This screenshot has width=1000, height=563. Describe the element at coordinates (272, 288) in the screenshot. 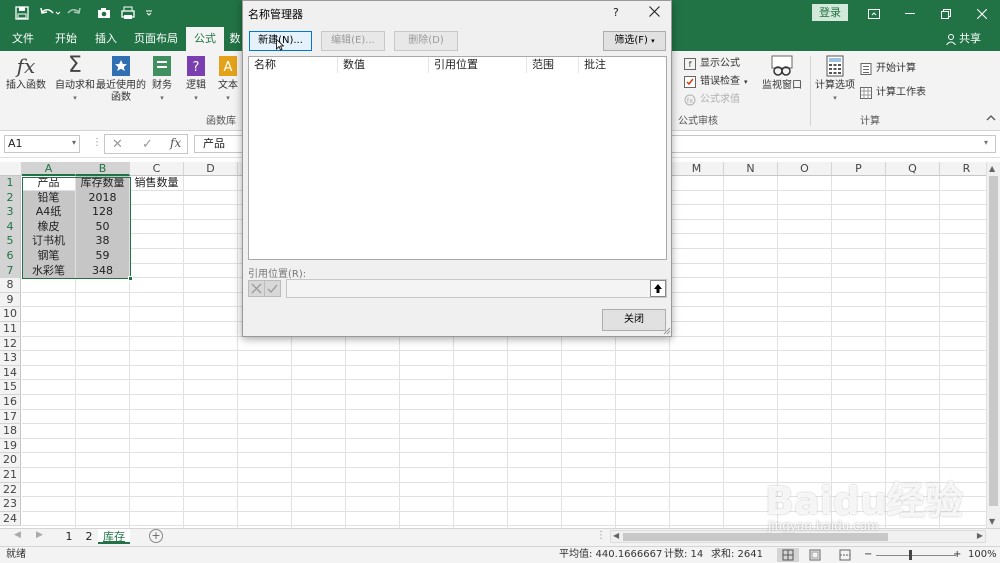

I see `confirm-ref-icon` at that location.